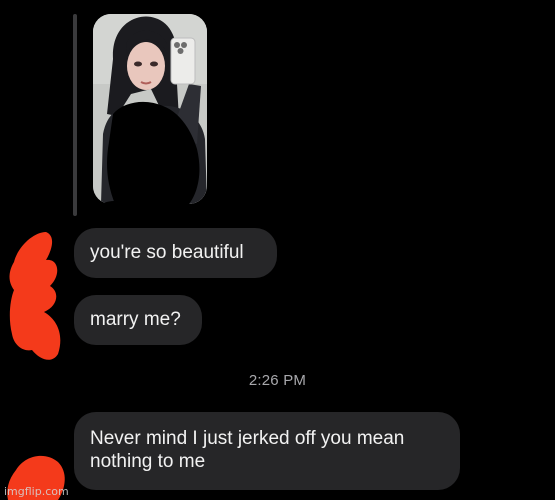 This screenshot has height=500, width=555. I want to click on red-censor-scribble, so click(36, 366).